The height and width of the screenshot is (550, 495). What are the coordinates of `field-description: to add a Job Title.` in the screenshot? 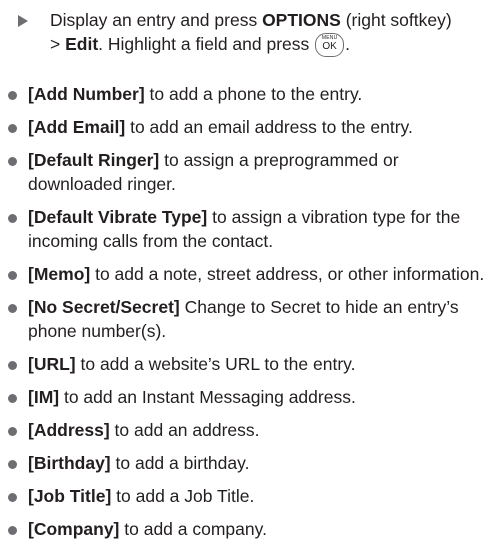 It's located at (183, 496).